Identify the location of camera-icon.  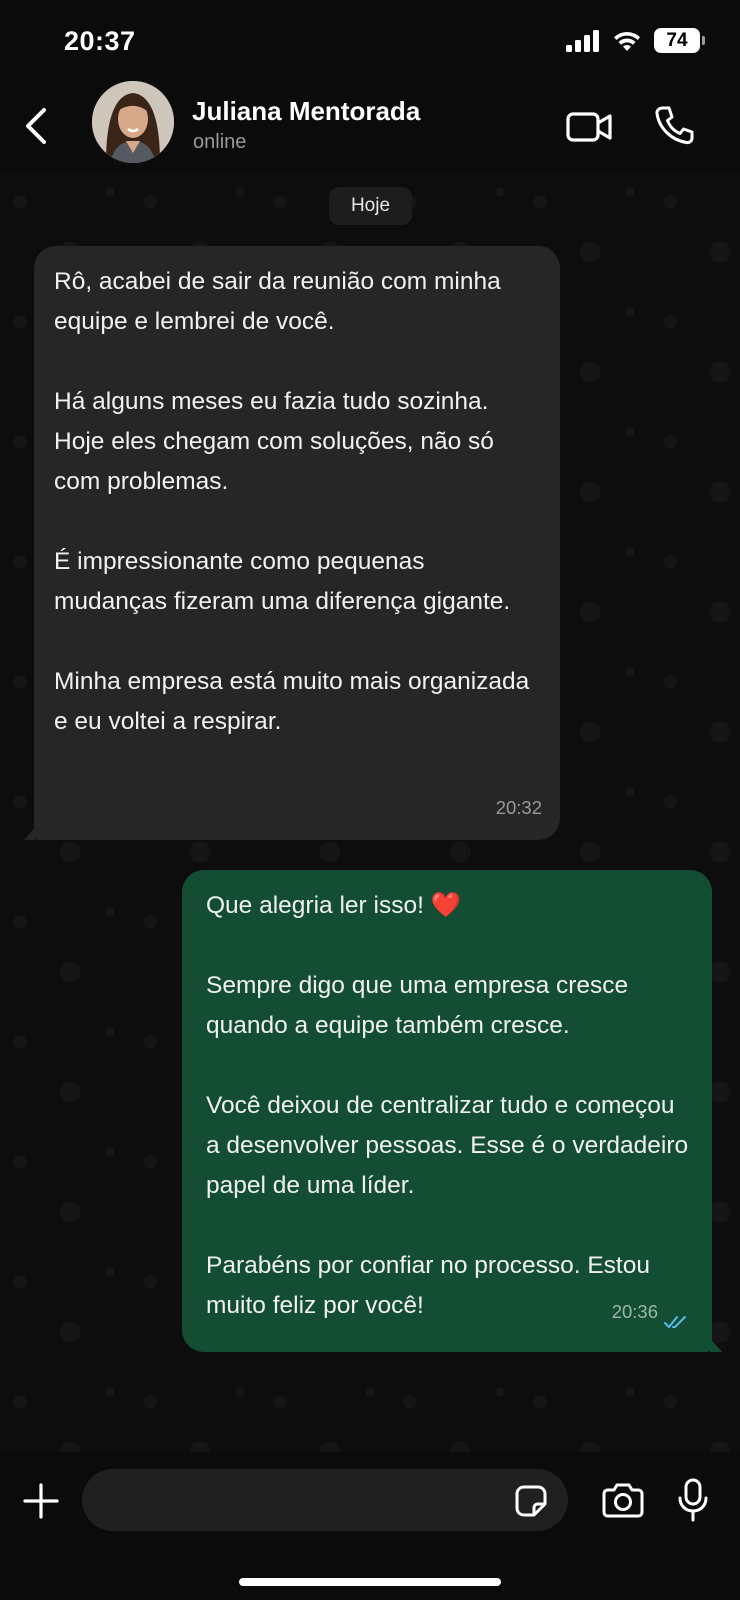
(623, 1500).